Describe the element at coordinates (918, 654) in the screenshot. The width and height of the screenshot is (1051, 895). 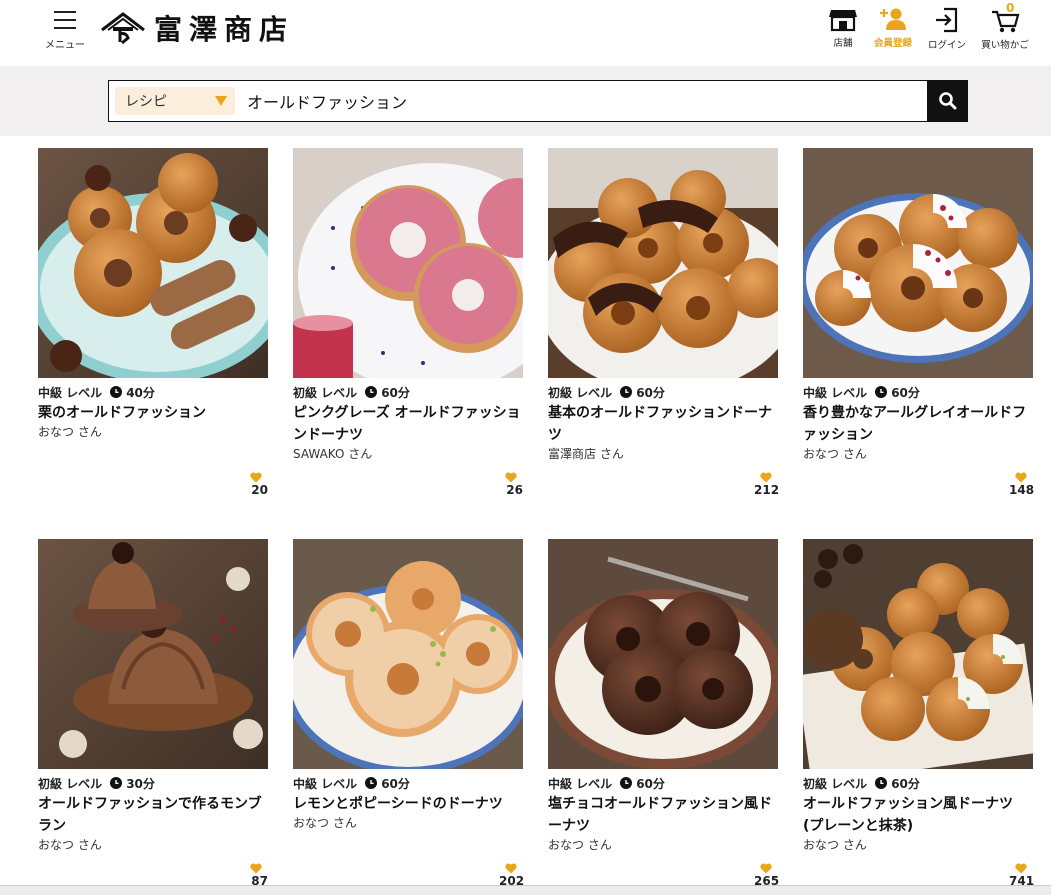
I see `recipe-image-plain-matcha-donut` at that location.